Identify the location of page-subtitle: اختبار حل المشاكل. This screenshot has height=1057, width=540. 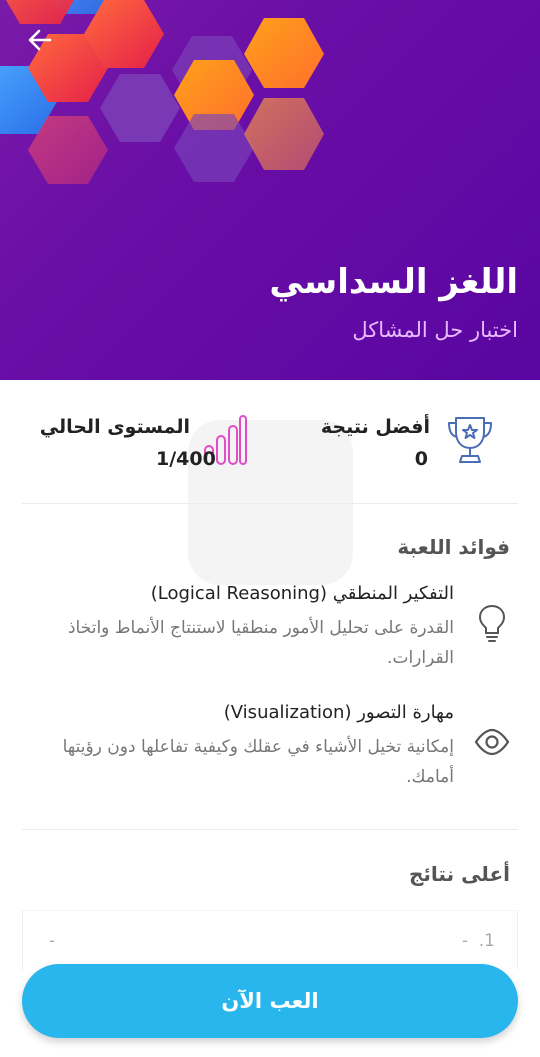
(435, 330).